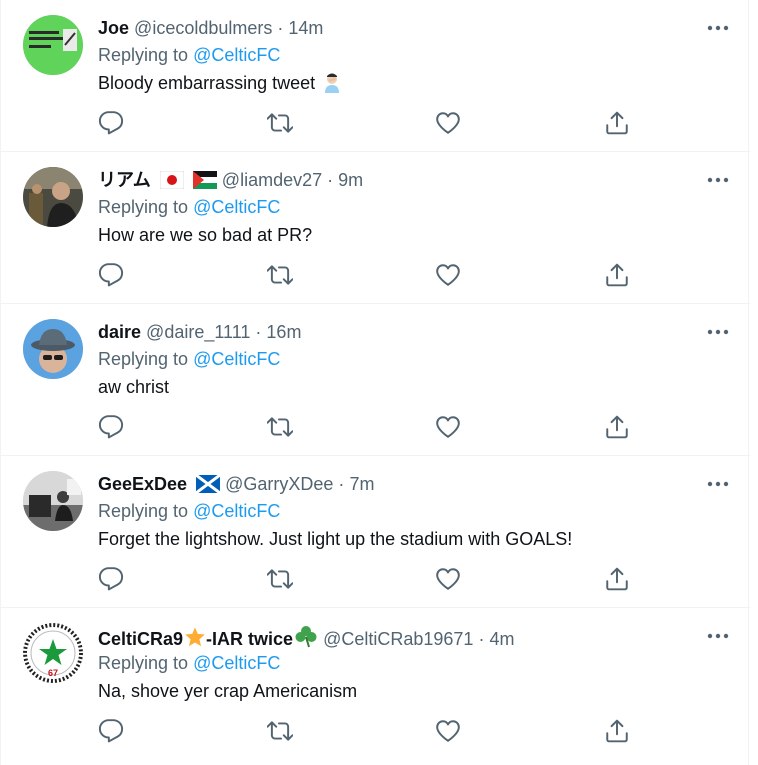 This screenshot has width=758, height=765. I want to click on display-name: GeeExDee, so click(142, 484).